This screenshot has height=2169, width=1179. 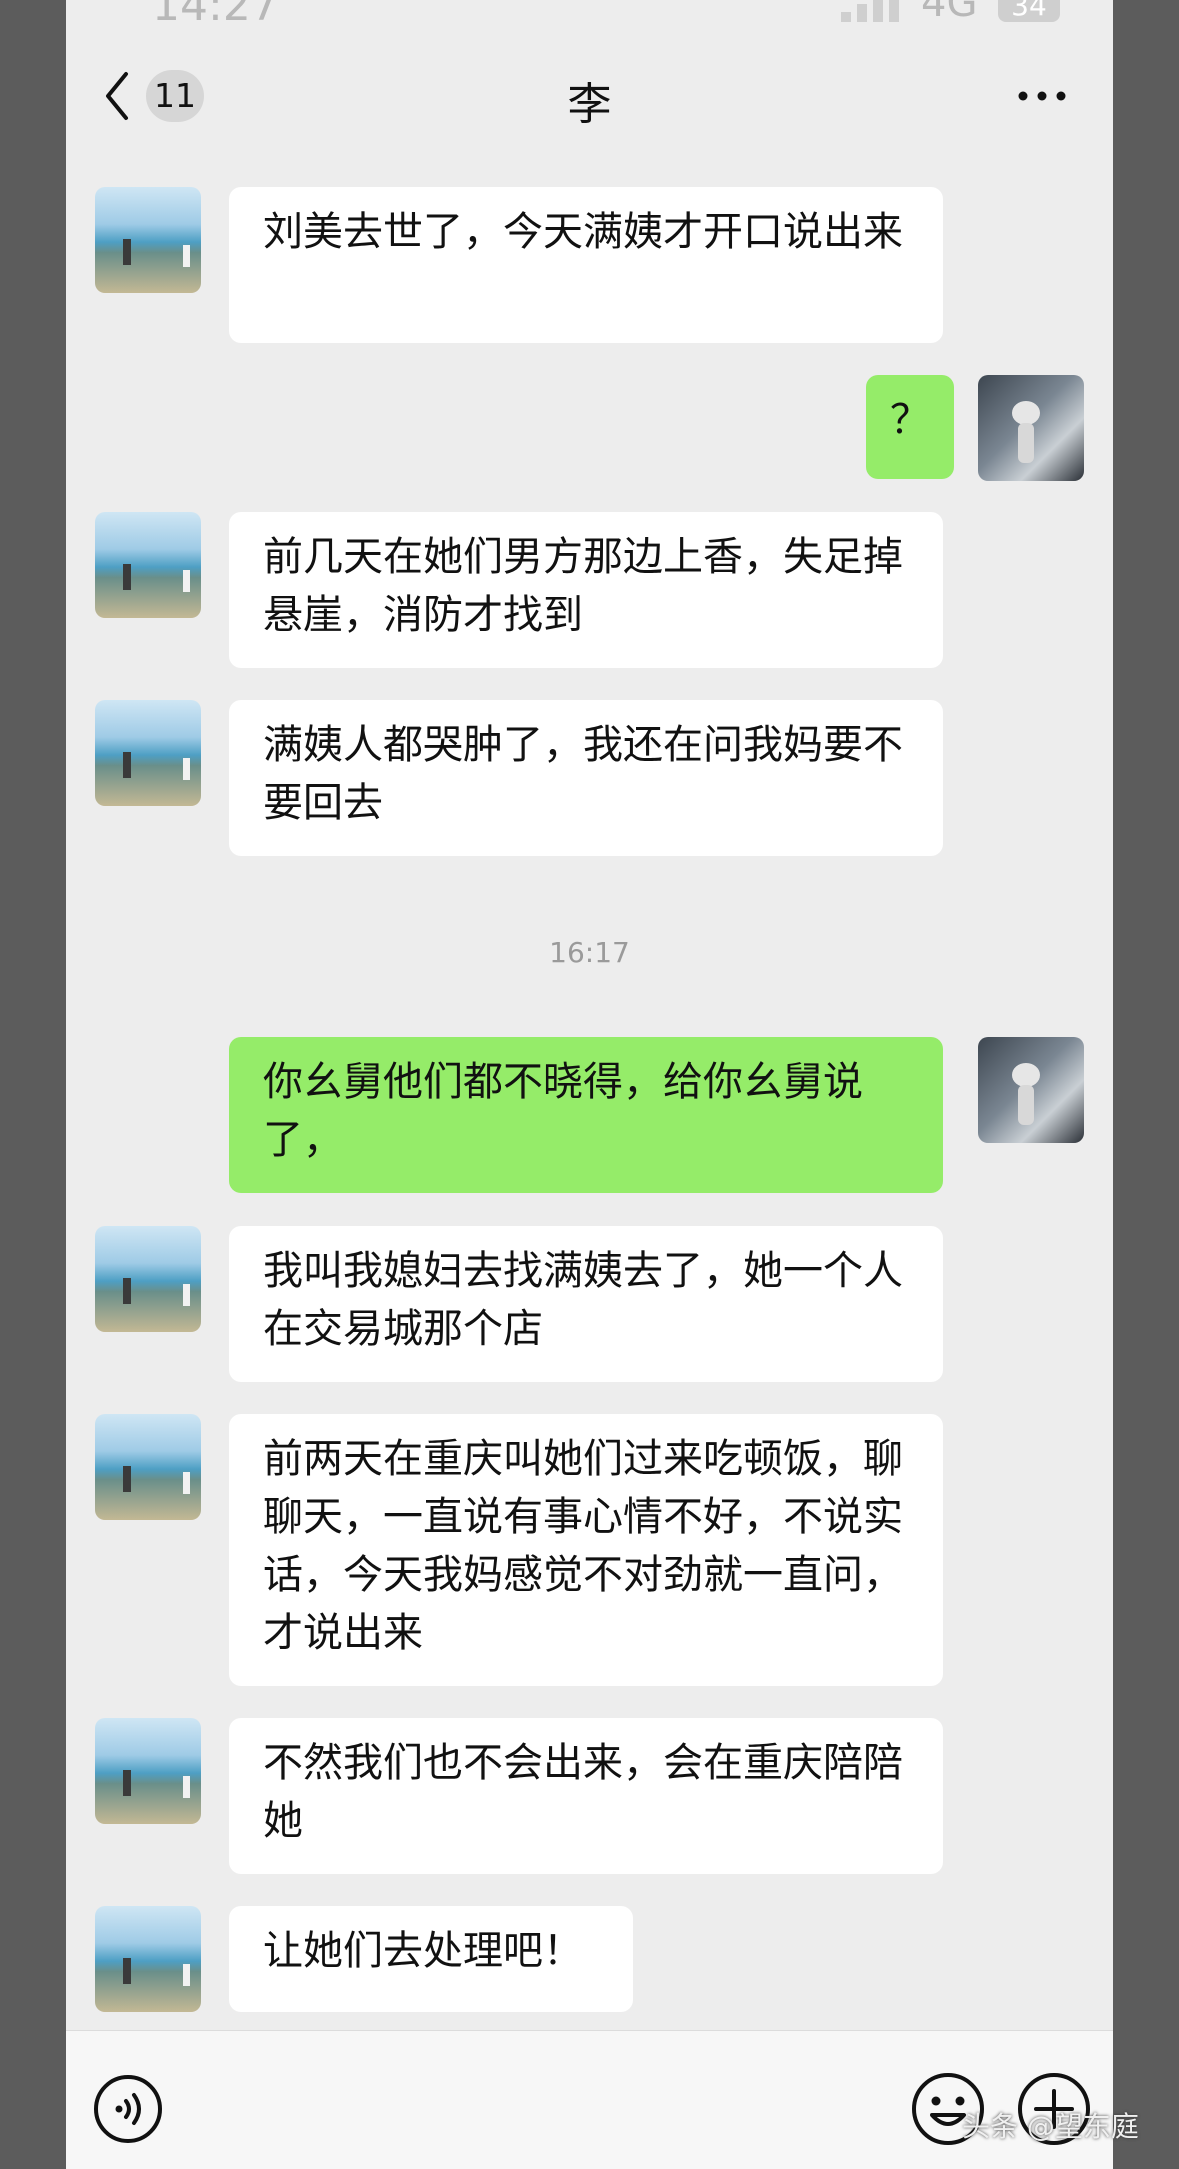 I want to click on message-bubble-incoming: 我叫我媳妇去找满姨去了，她一个人在交易城那个店, so click(x=586, y=1304).